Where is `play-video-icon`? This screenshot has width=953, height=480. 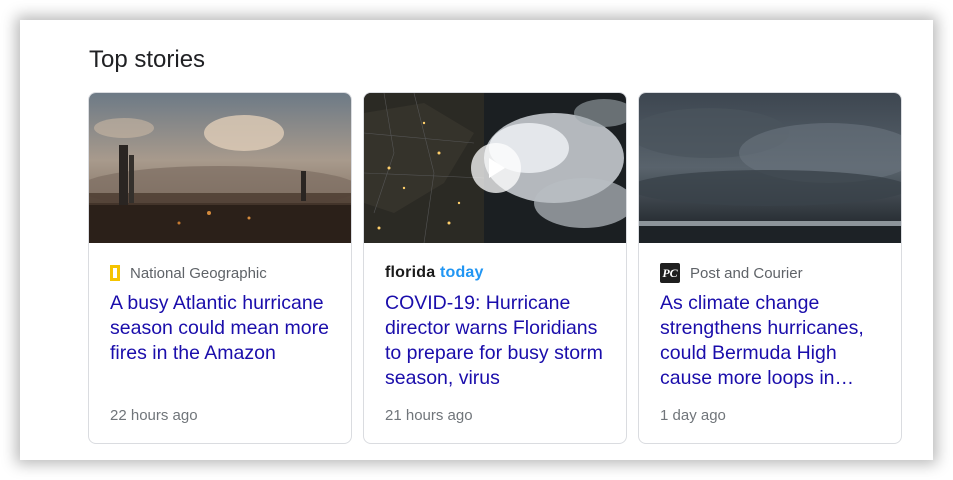 play-video-icon is located at coordinates (496, 168).